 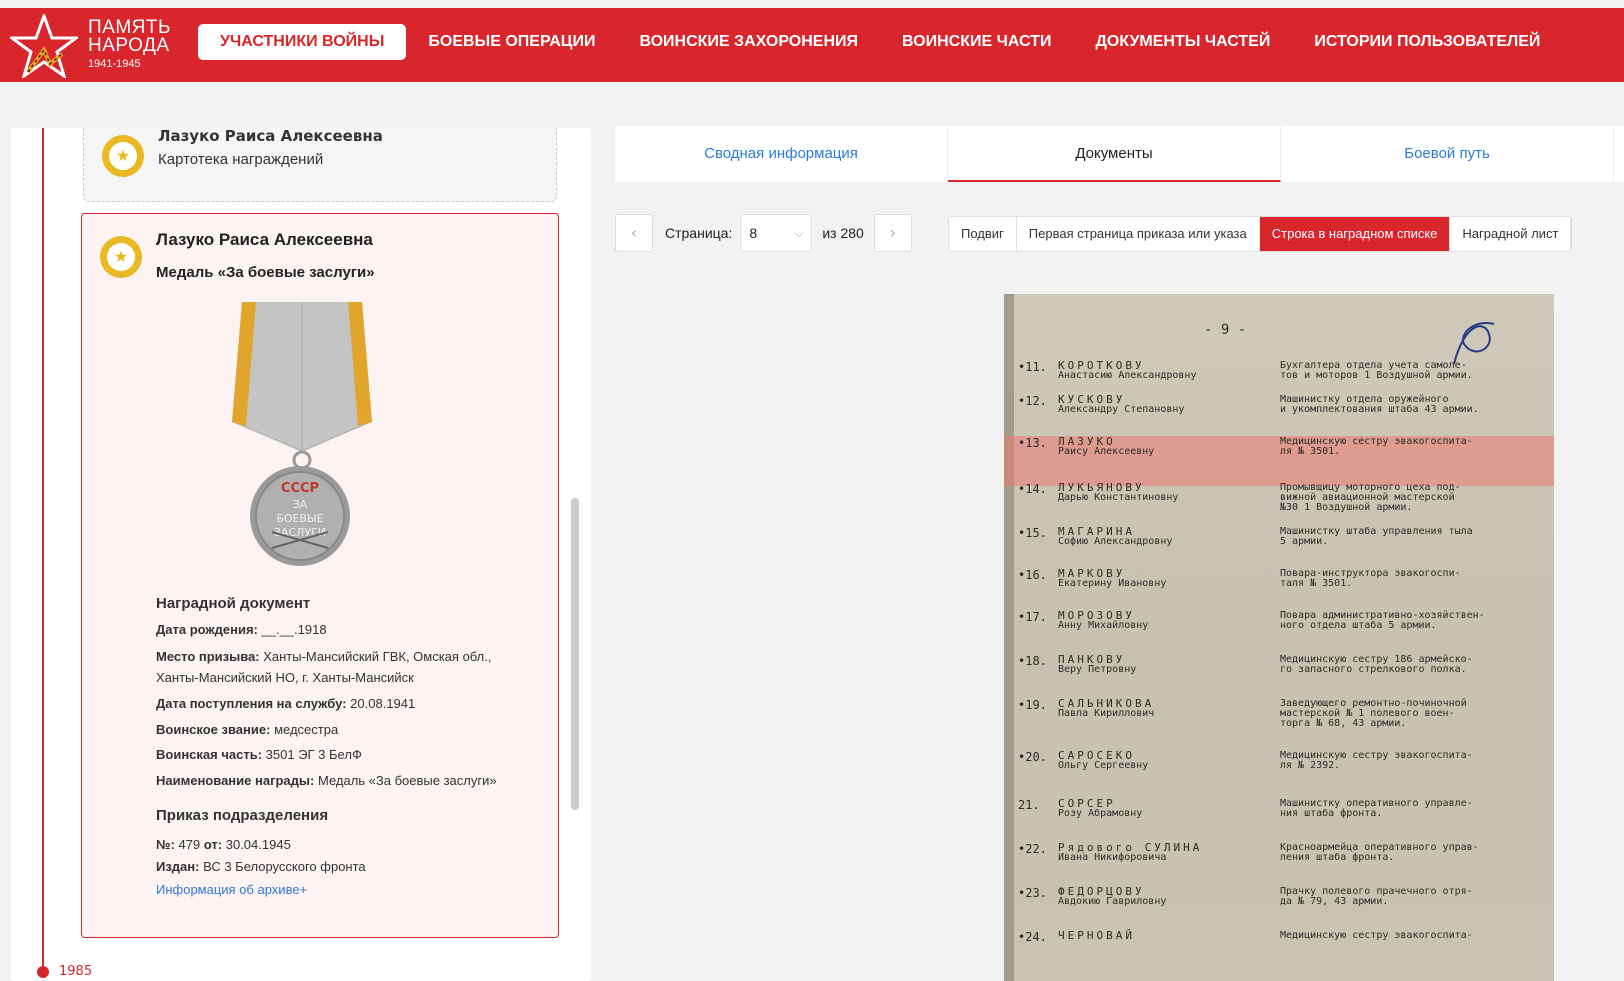 What do you see at coordinates (270, 136) in the screenshot?
I see `award-card-person-name: Лазуко Раиса Алексеевна` at bounding box center [270, 136].